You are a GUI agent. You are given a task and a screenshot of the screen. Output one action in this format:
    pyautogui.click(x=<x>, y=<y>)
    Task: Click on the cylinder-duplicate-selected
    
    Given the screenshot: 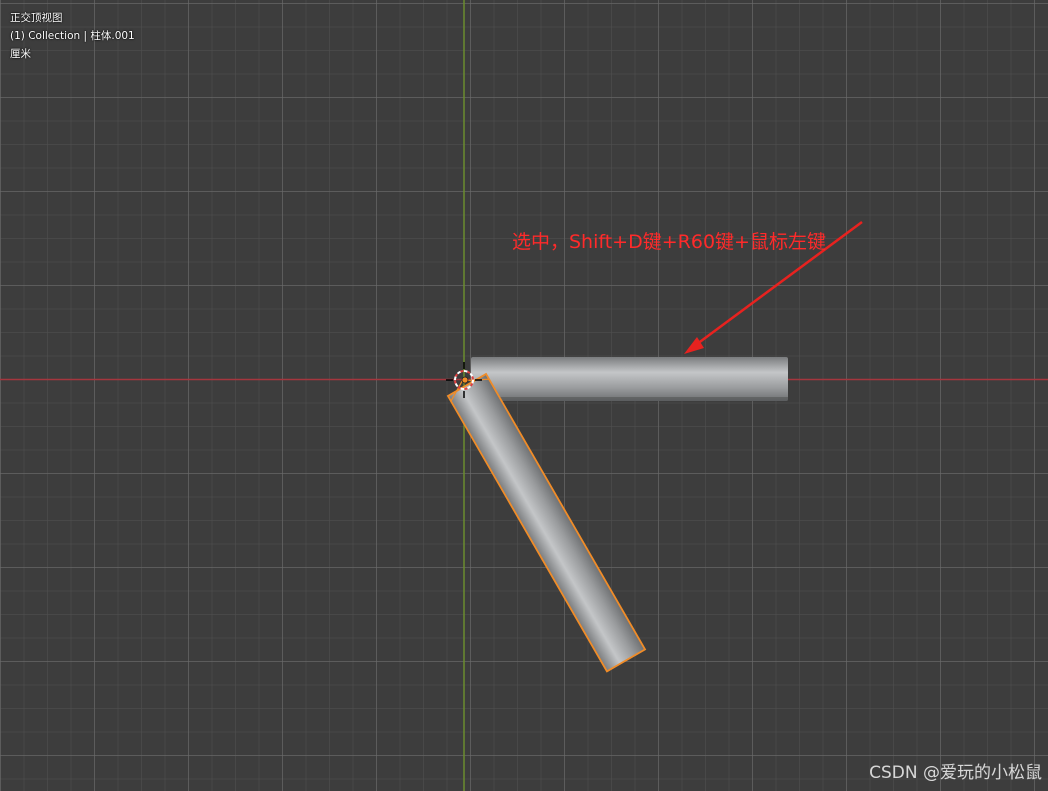 What is the action you would take?
    pyautogui.click(x=546, y=521)
    